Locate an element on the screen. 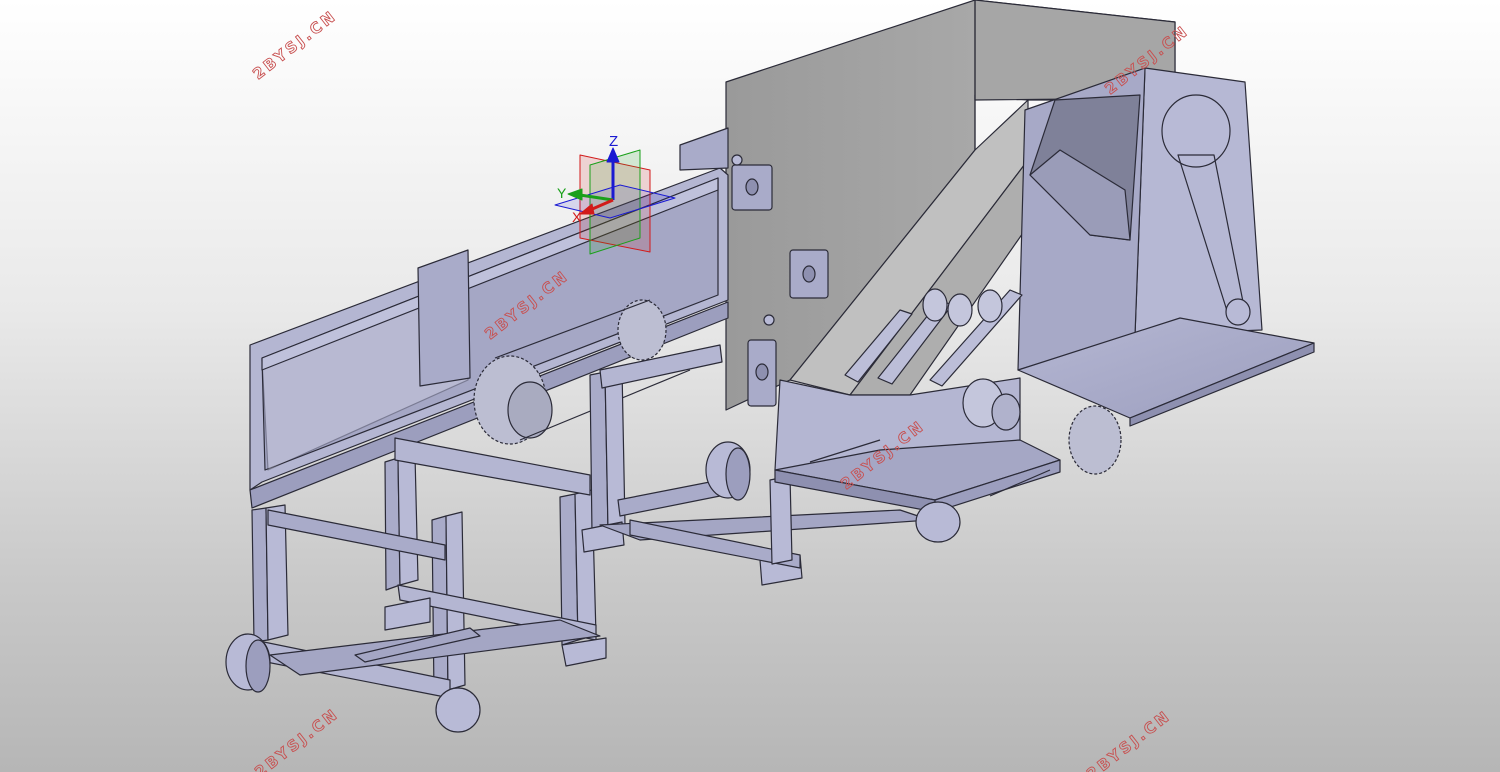 The height and width of the screenshot is (772, 1500). drive-housing is located at coordinates (1166, 247).